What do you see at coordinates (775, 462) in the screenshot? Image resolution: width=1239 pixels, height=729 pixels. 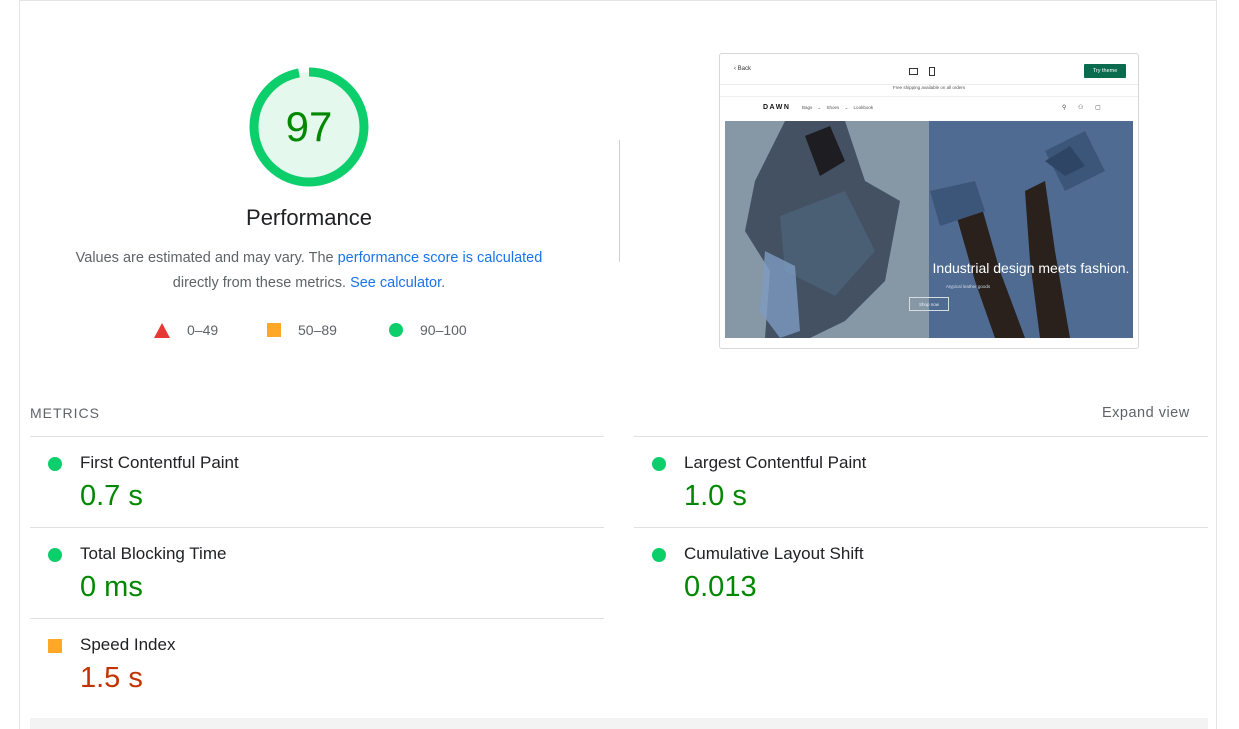 I see `metric-name: Largest Contentful Paint` at bounding box center [775, 462].